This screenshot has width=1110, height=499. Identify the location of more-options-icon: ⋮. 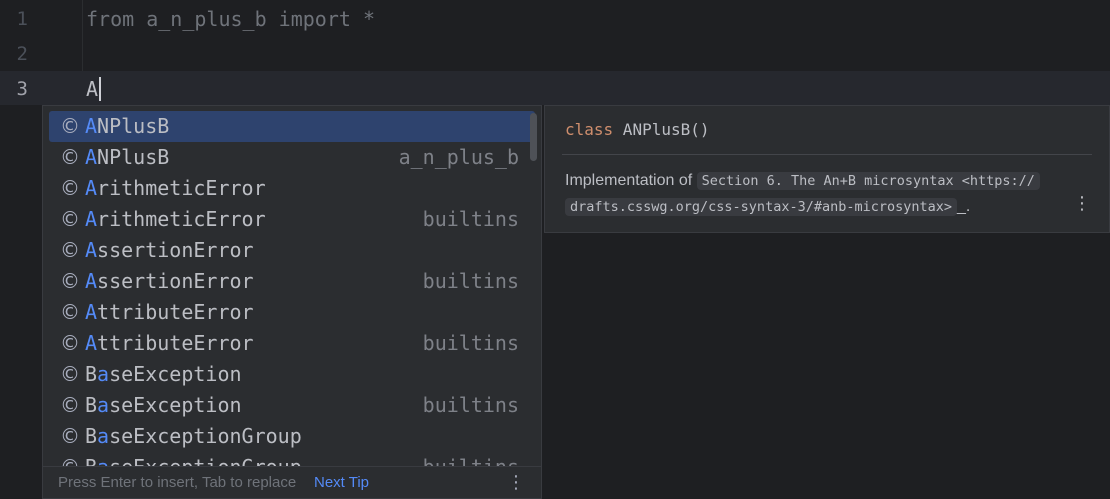
(516, 482).